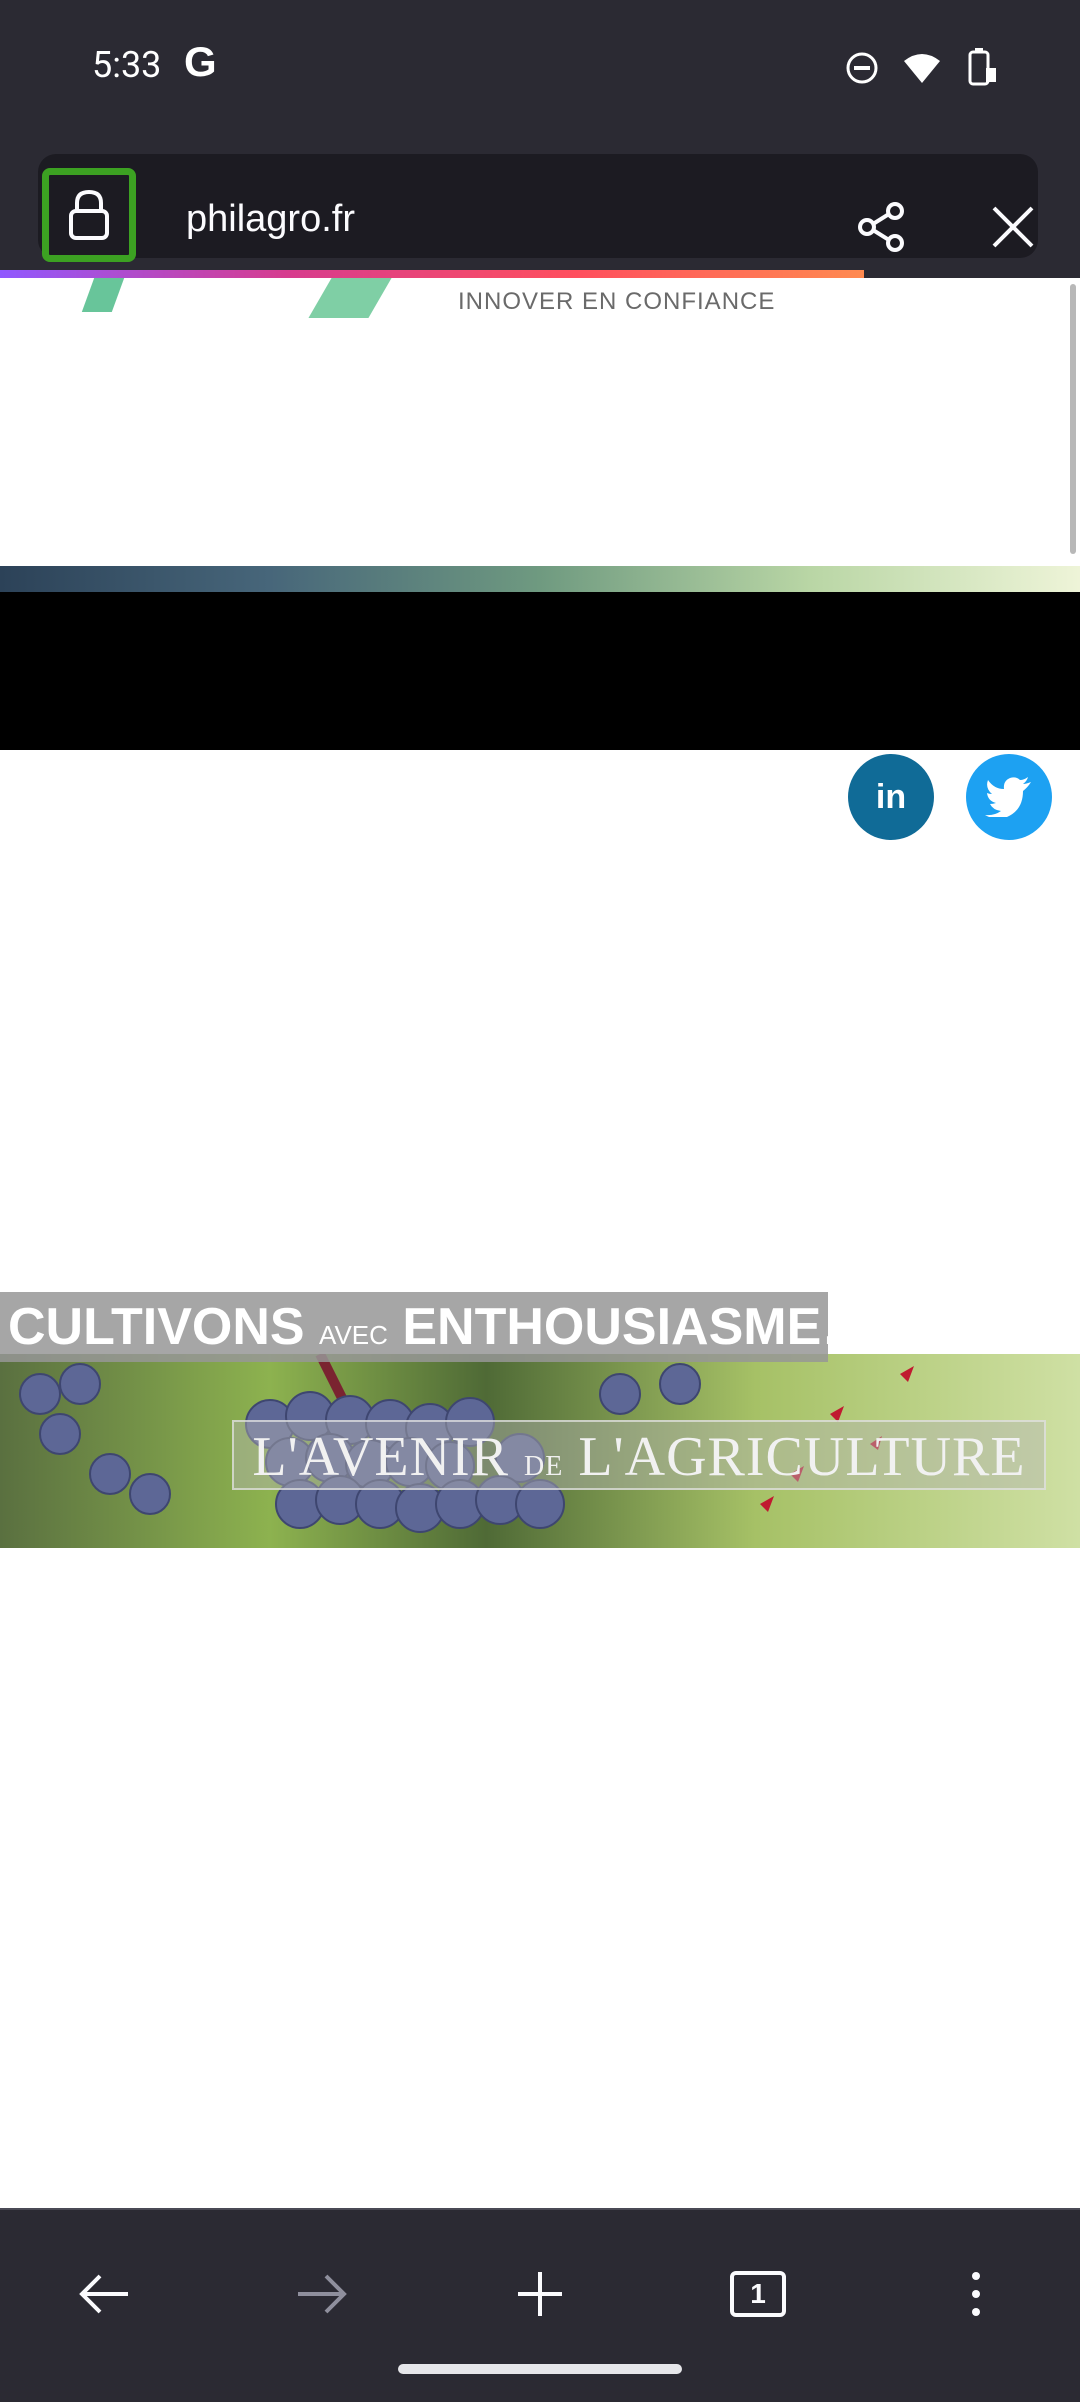 The width and height of the screenshot is (1080, 2402). I want to click on wifi-icon, so click(922, 68).